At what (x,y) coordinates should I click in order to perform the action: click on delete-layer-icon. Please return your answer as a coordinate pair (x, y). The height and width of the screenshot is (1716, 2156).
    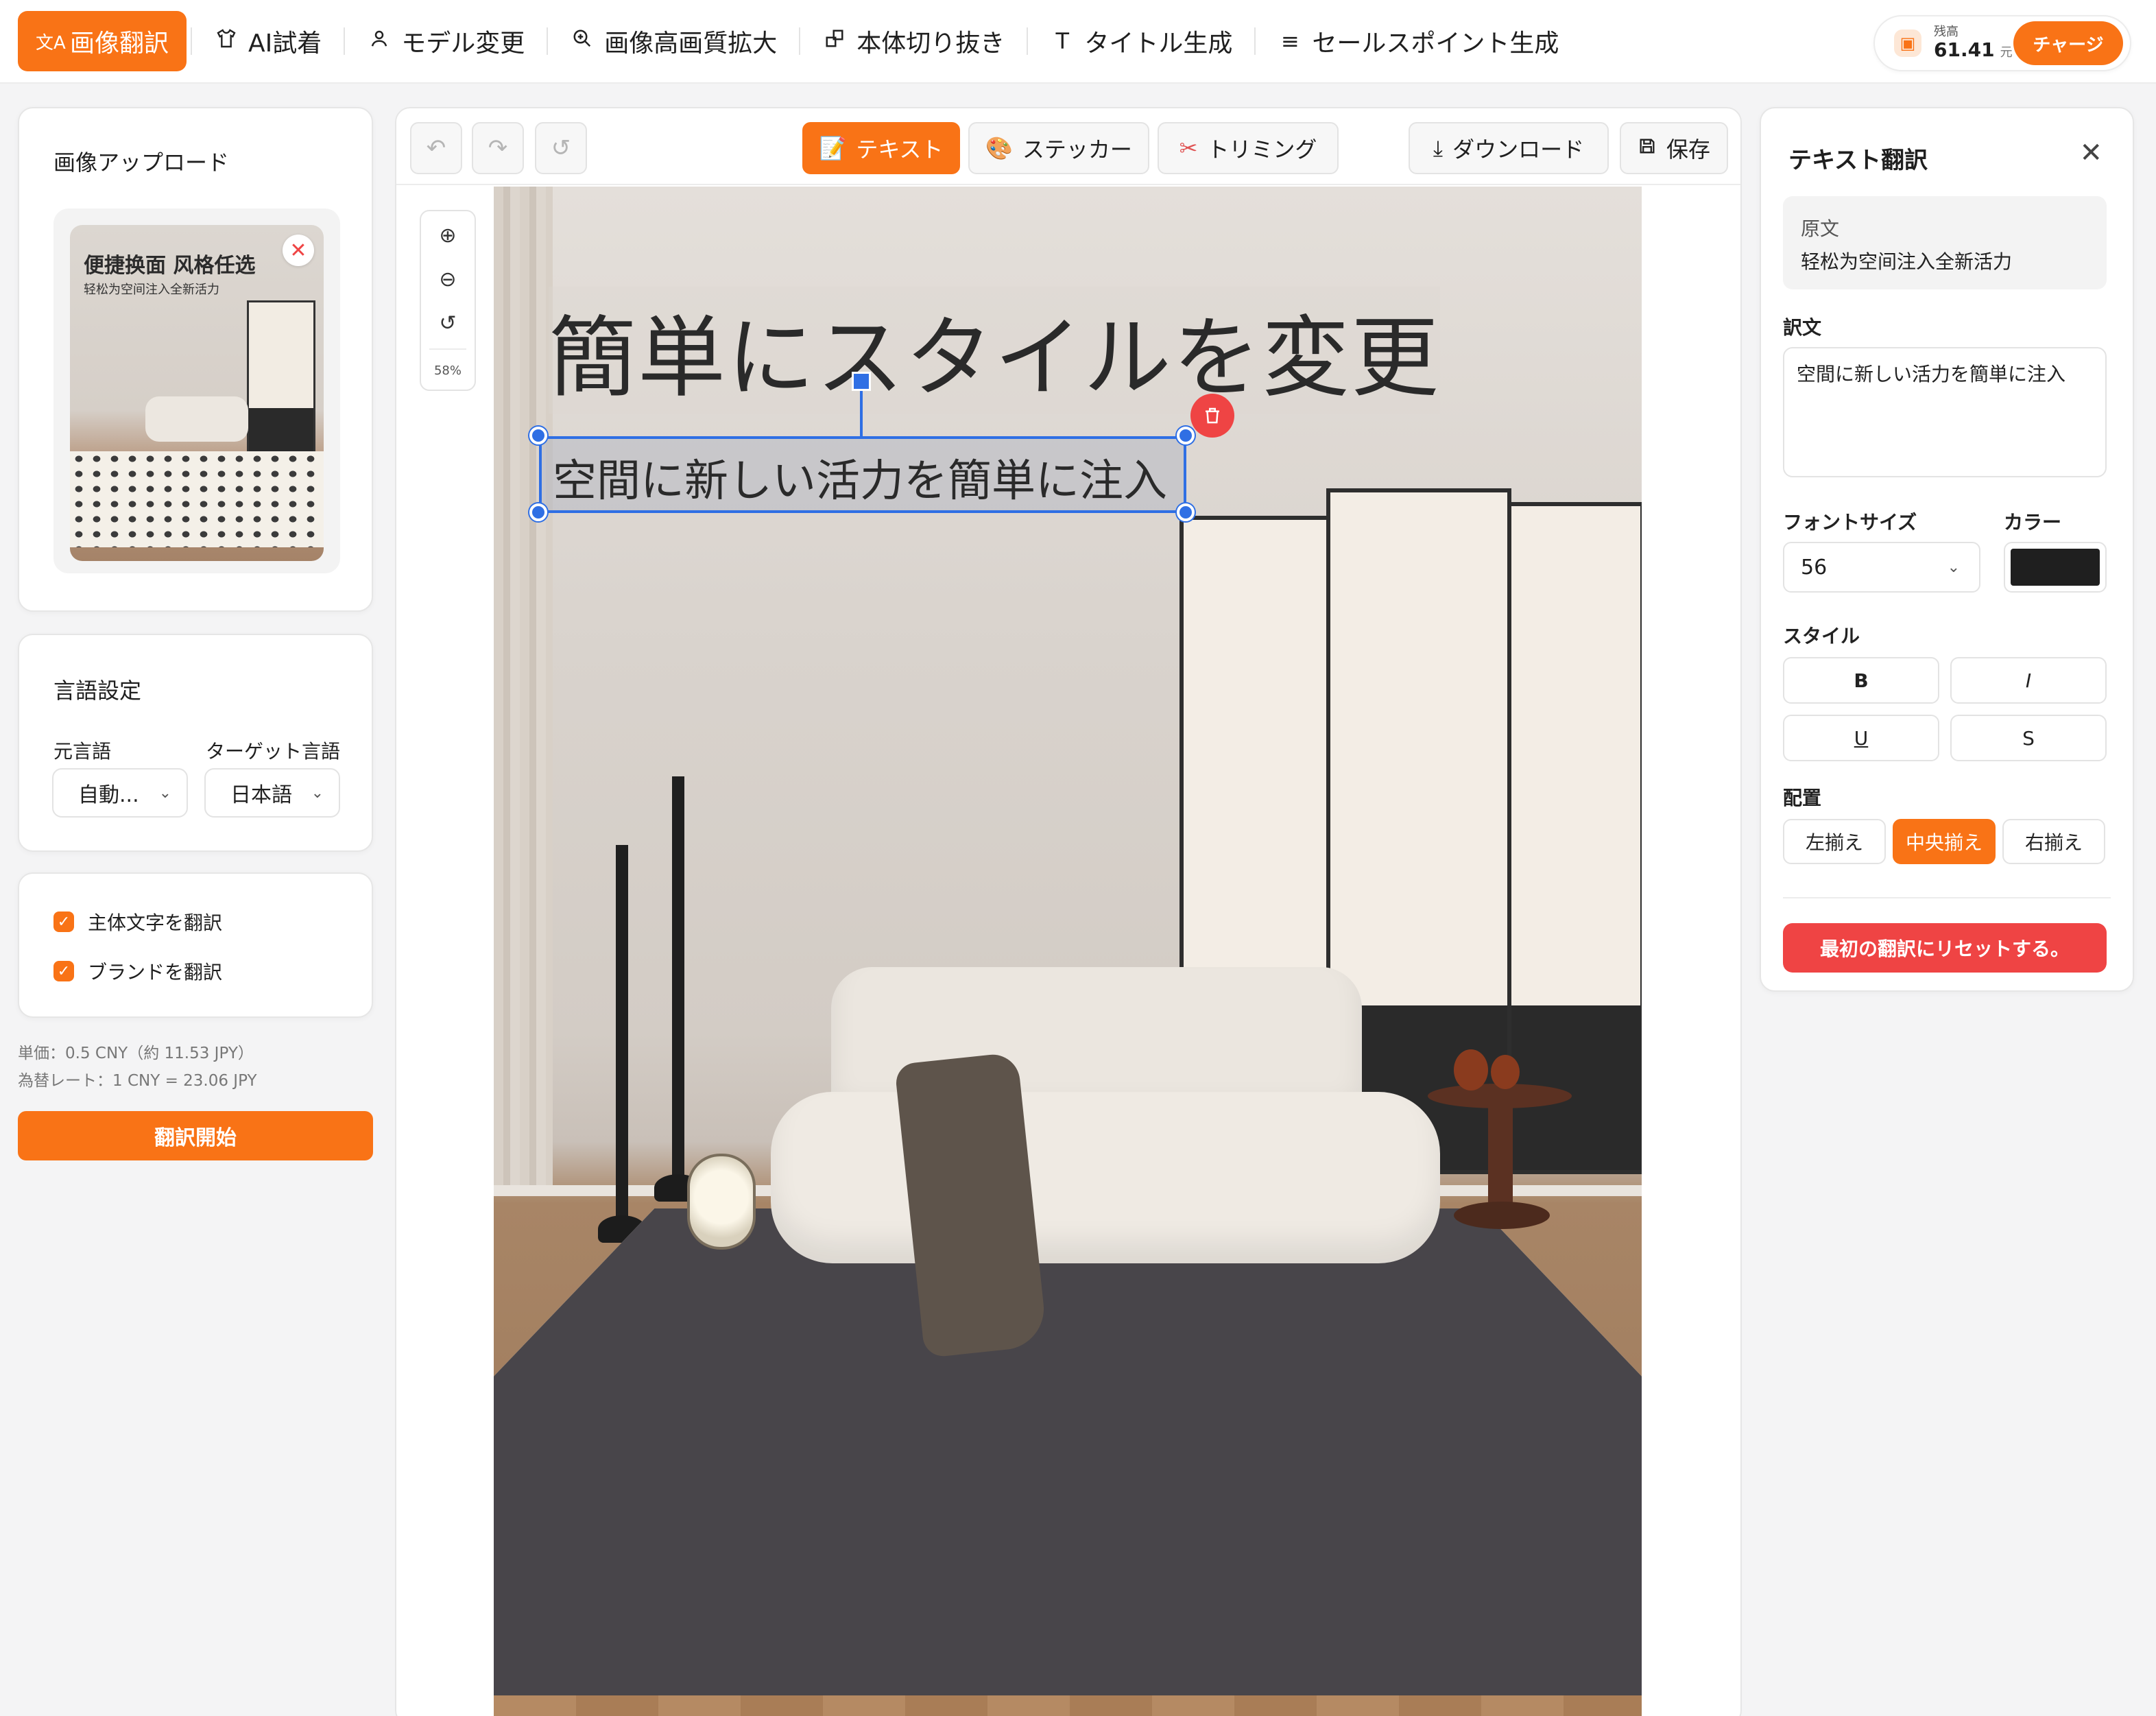
    Looking at the image, I should click on (1212, 416).